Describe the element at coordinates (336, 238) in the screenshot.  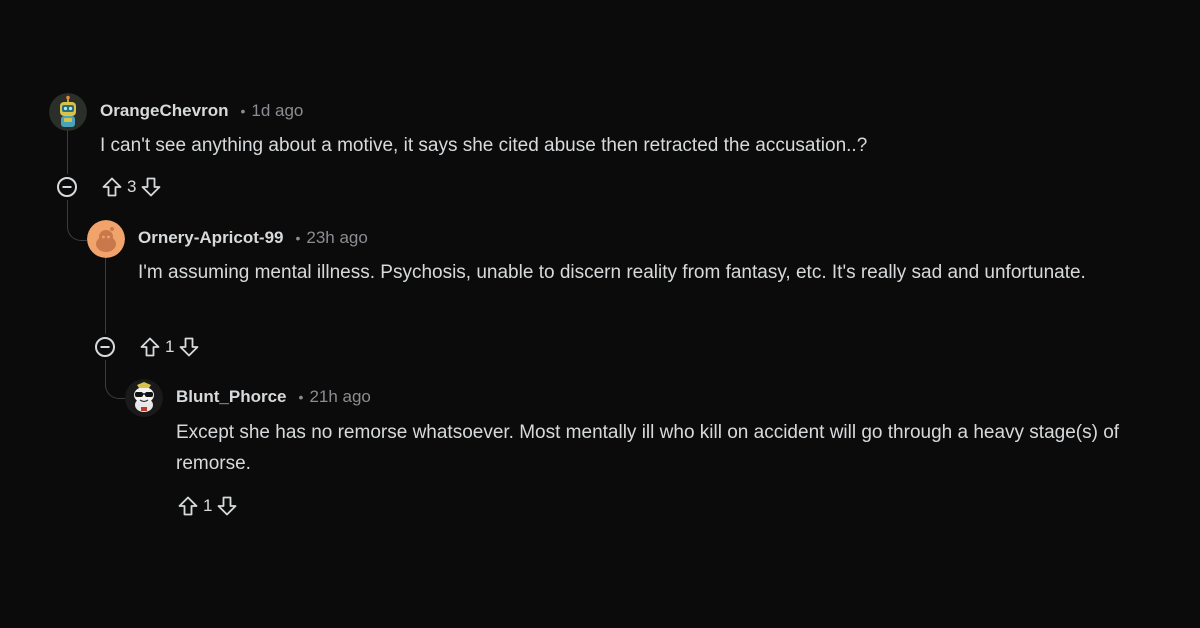
I see `timestamp: 23h ago` at that location.